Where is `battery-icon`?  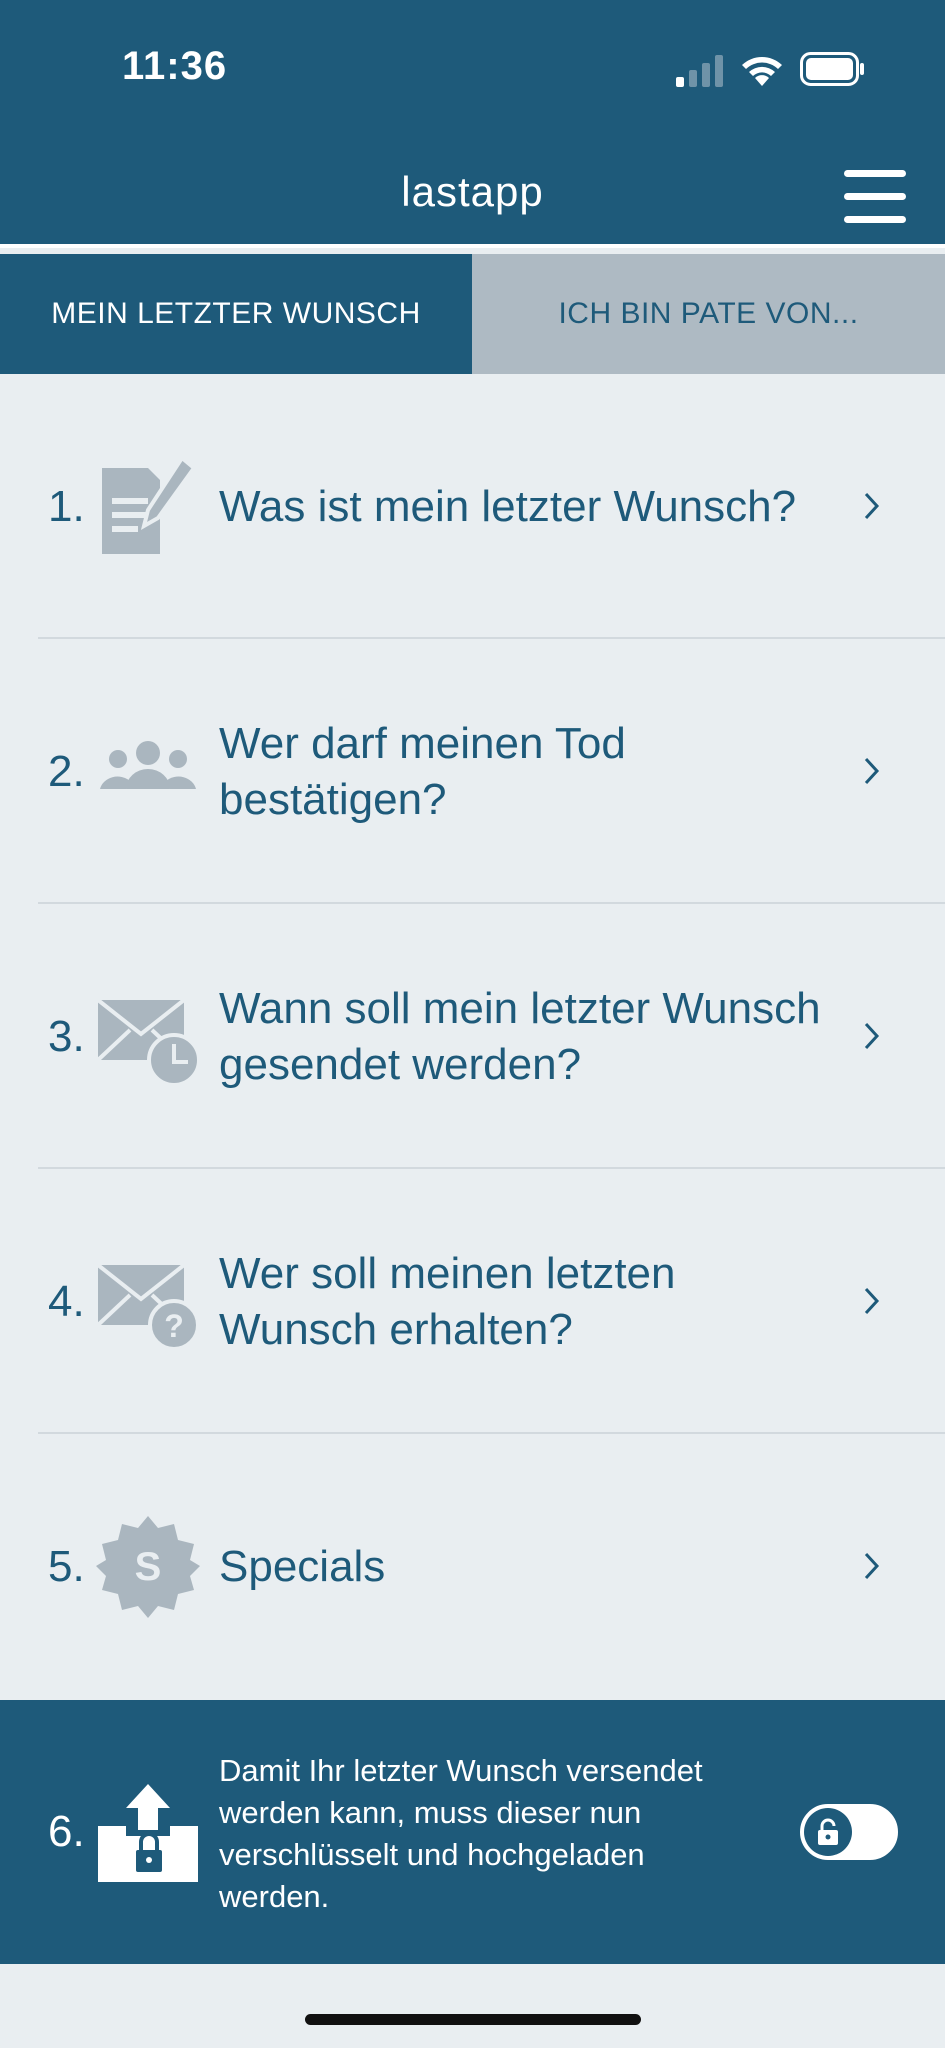
battery-icon is located at coordinates (832, 69).